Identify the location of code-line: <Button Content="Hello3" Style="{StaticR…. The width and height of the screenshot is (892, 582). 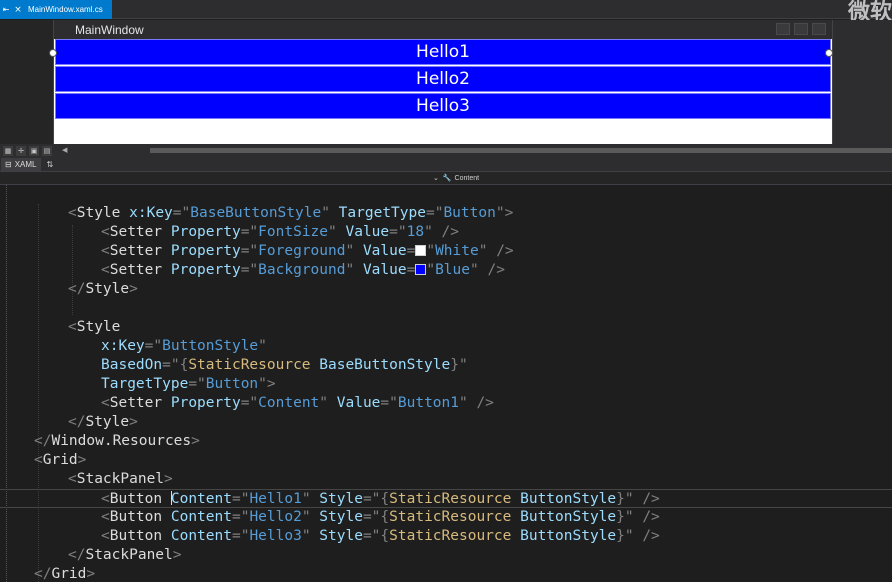
(446, 536).